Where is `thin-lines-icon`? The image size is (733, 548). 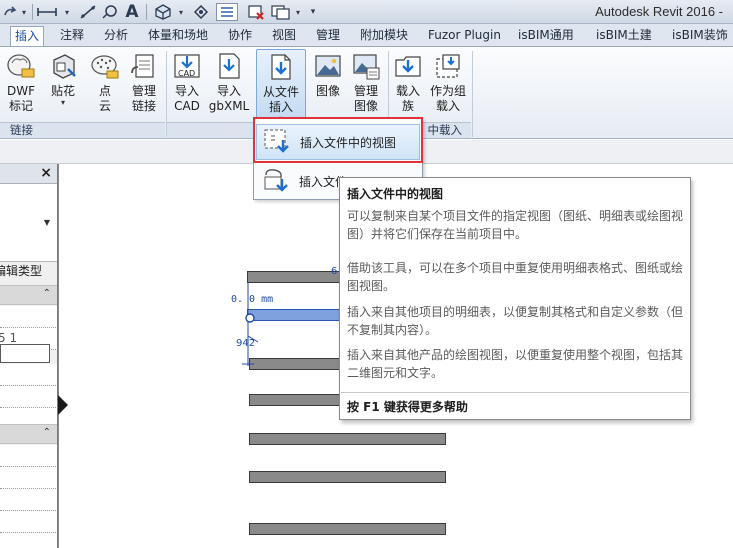
thin-lines-icon is located at coordinates (227, 12).